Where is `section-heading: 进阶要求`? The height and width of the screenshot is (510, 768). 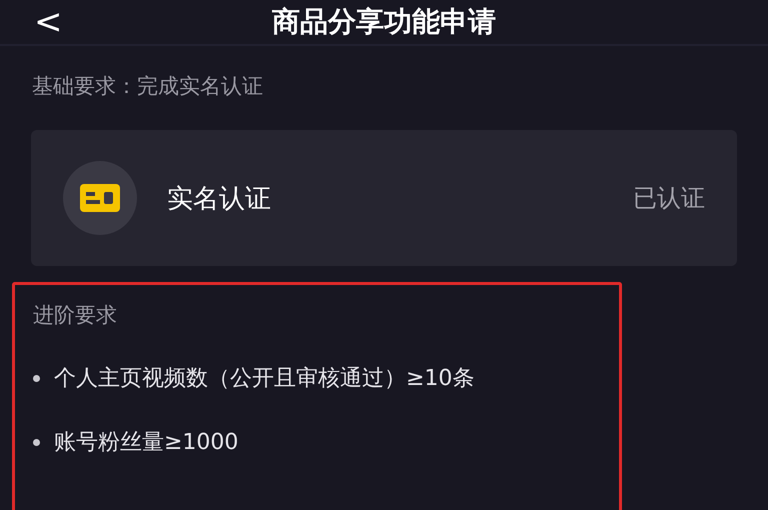
section-heading: 进阶要求 is located at coordinates (75, 315).